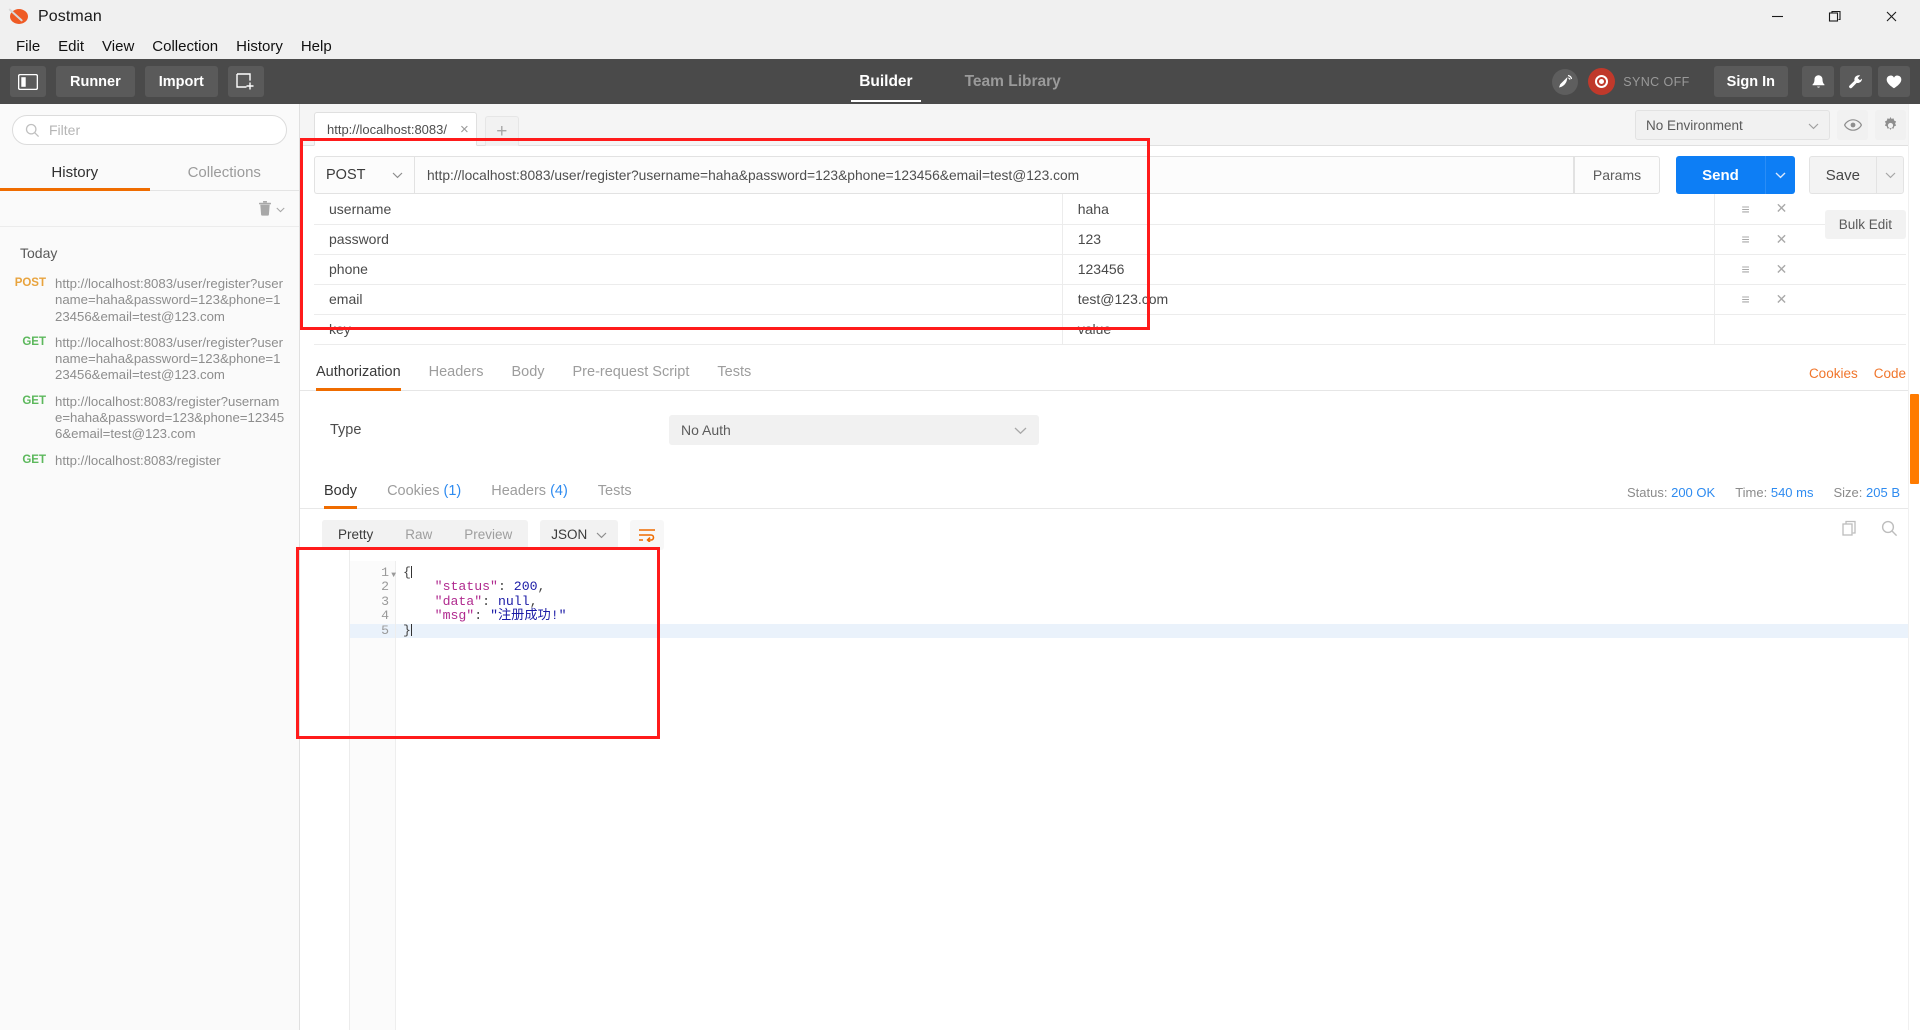 Image resolution: width=1920 pixels, height=1030 pixels. What do you see at coordinates (1720, 175) in the screenshot?
I see `send-button: Send` at bounding box center [1720, 175].